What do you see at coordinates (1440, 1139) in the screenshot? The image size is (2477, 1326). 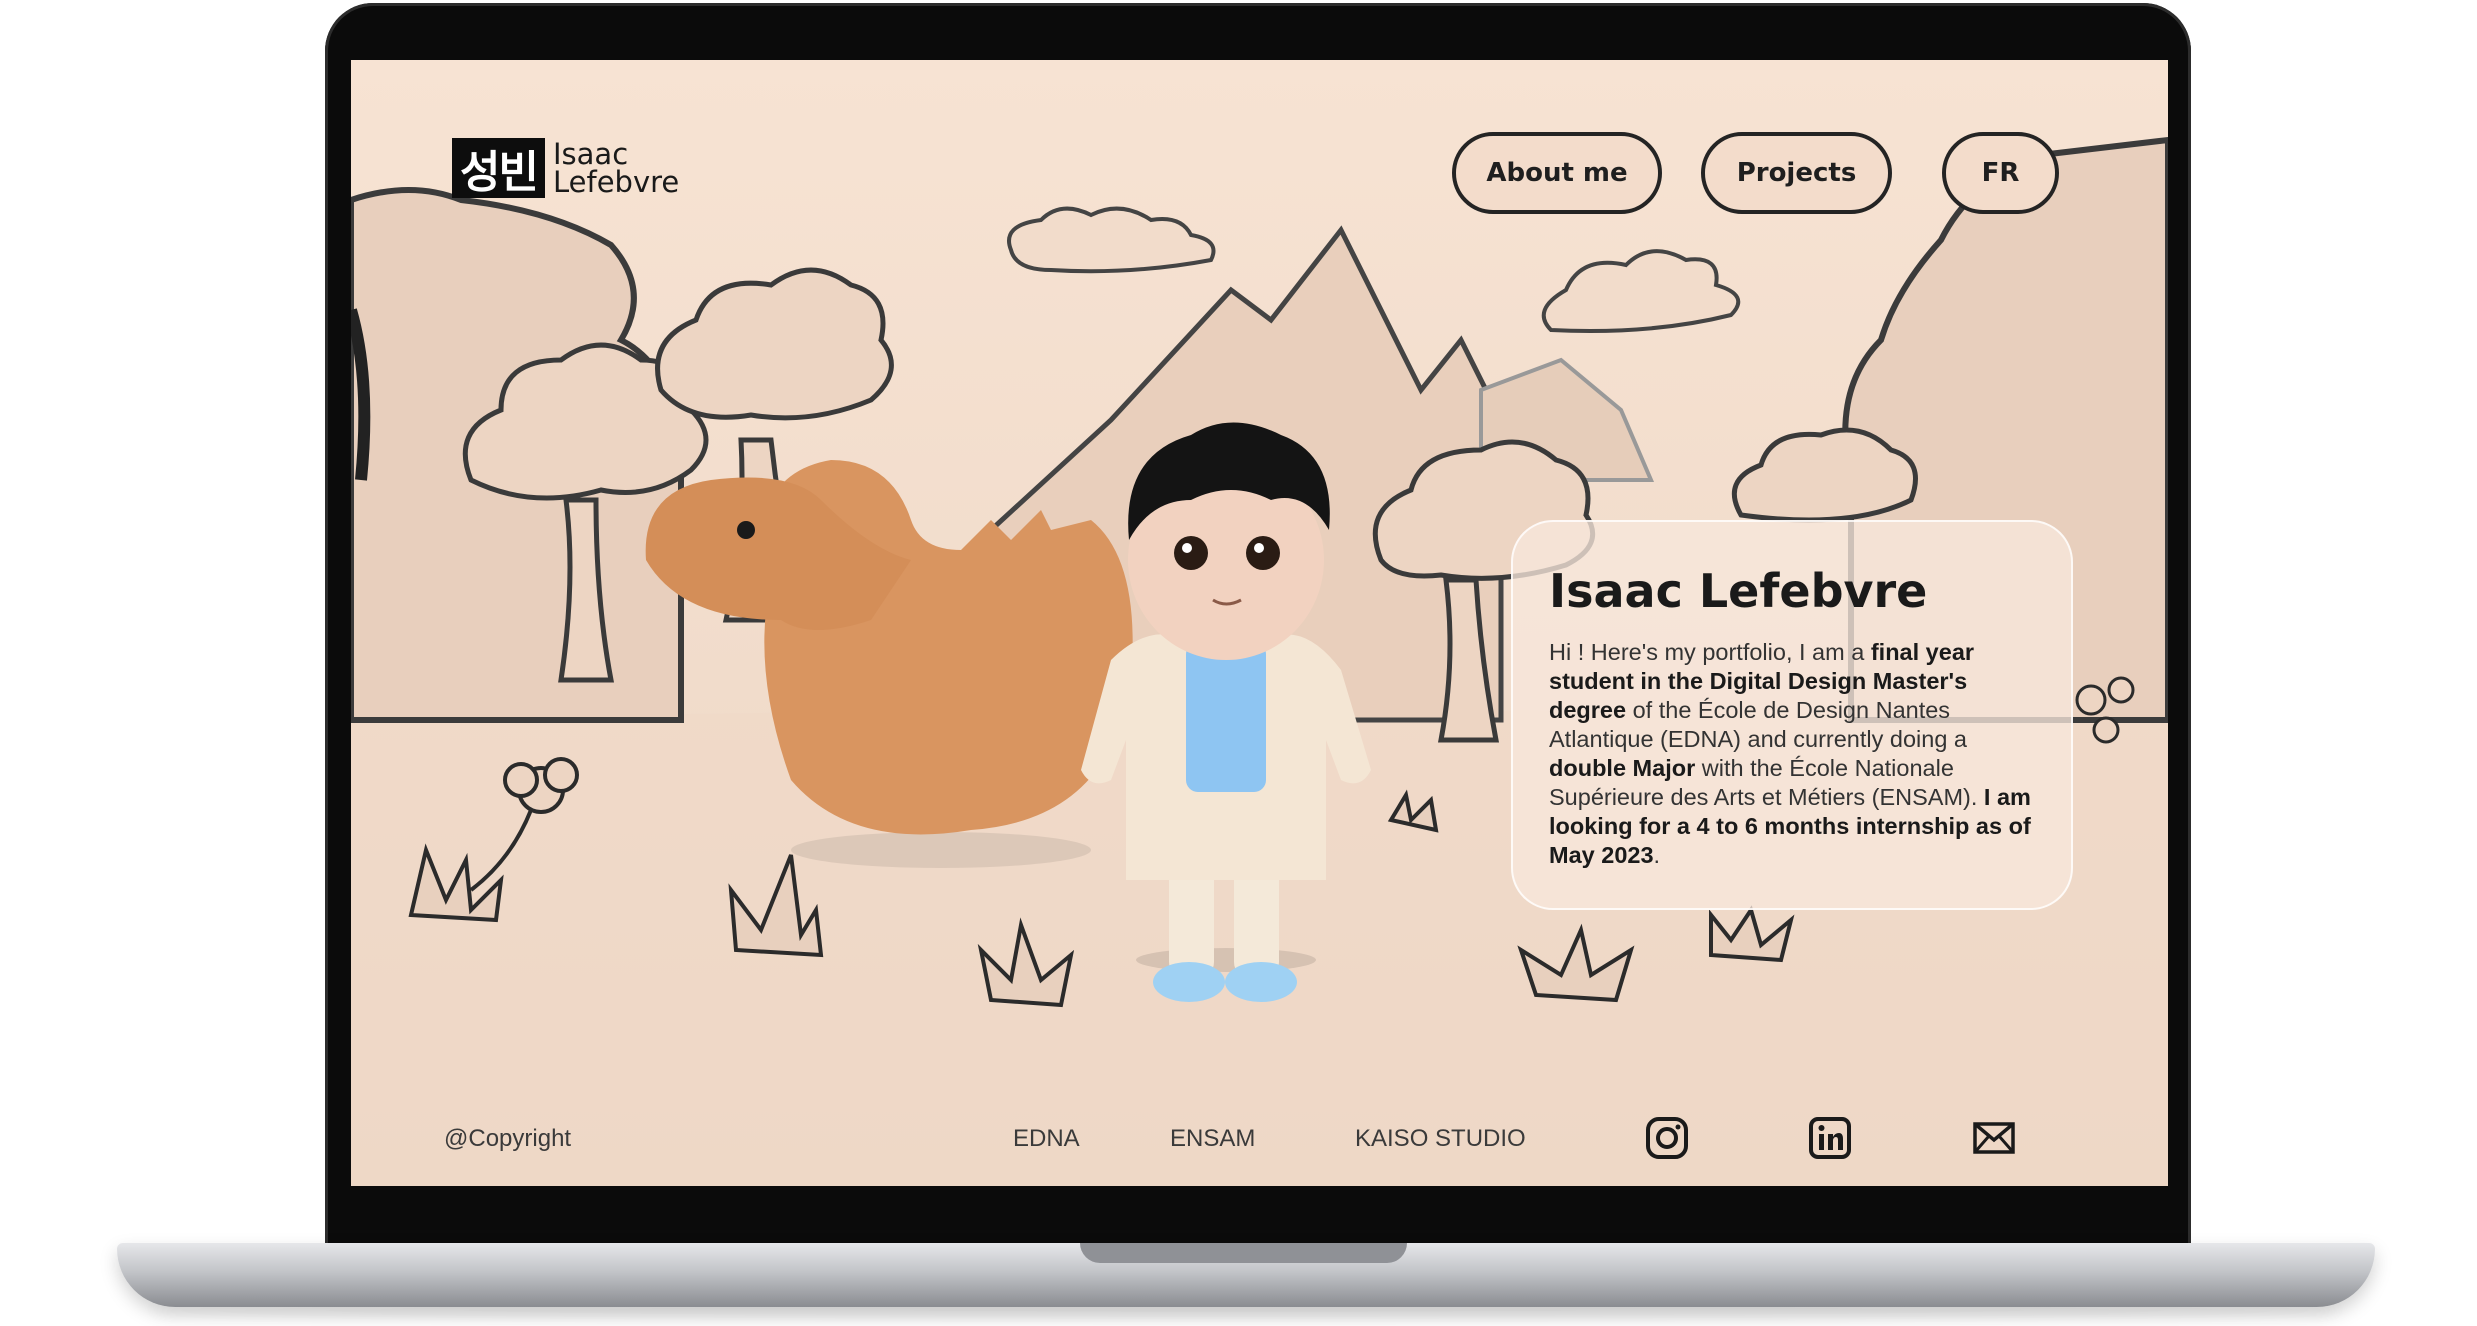 I see `footer-link-kaiso-studio: KAISO STUDIO` at bounding box center [1440, 1139].